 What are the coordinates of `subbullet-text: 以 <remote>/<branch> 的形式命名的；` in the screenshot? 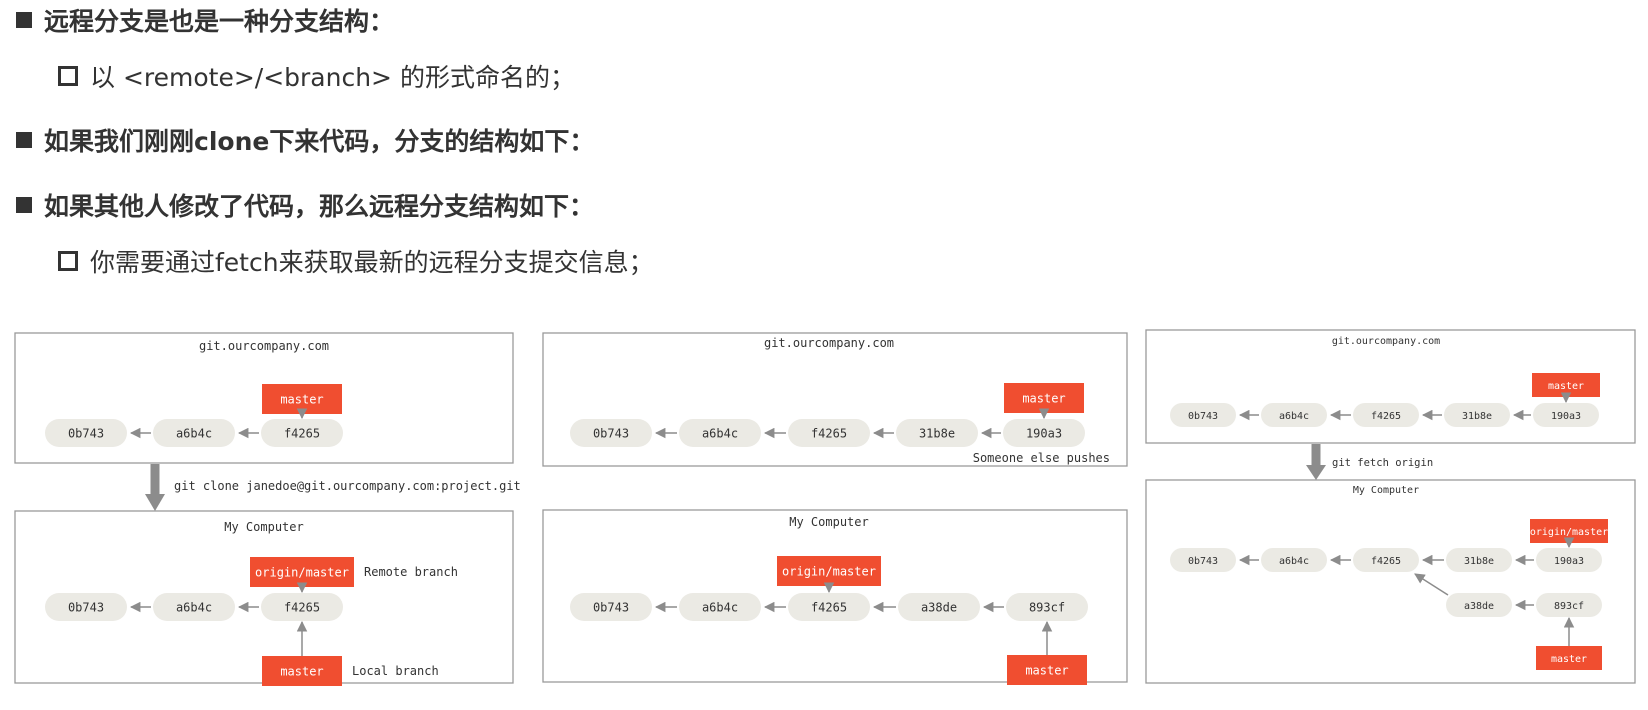 It's located at (332, 77).